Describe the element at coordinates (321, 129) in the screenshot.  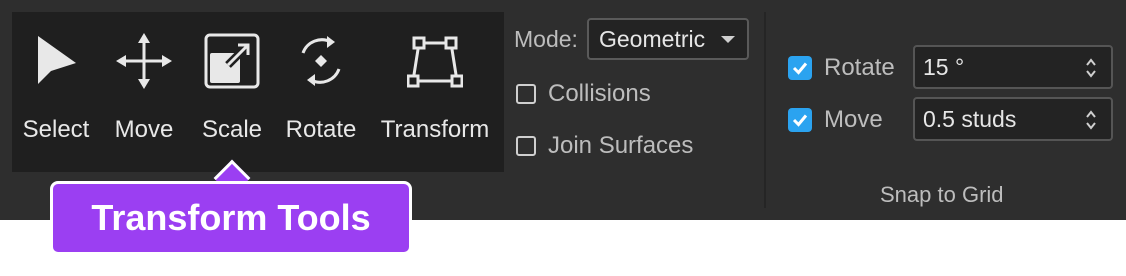
I see `rotate-tool-label: Rotate` at that location.